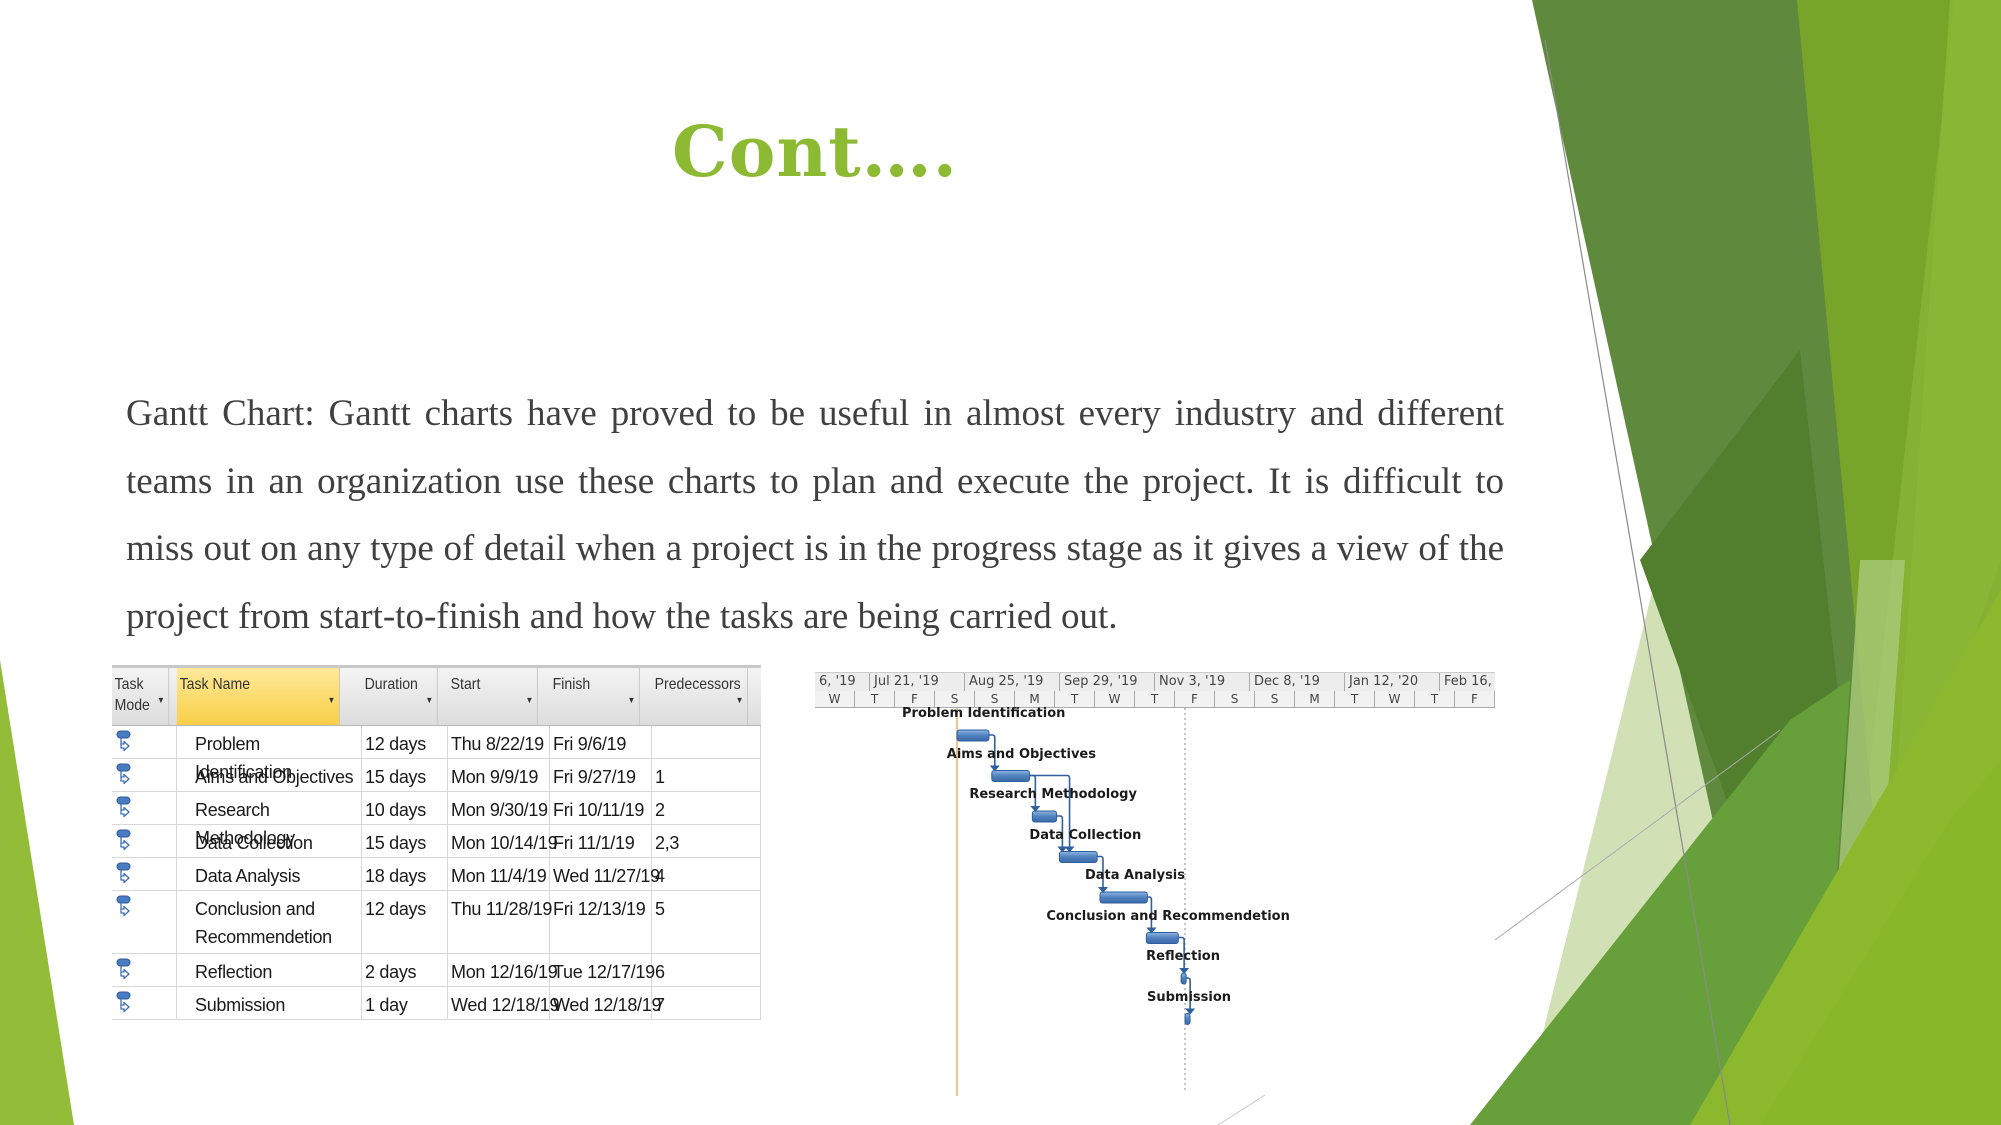 The image size is (2001, 1125). I want to click on duration-cell: 10 days, so click(405, 808).